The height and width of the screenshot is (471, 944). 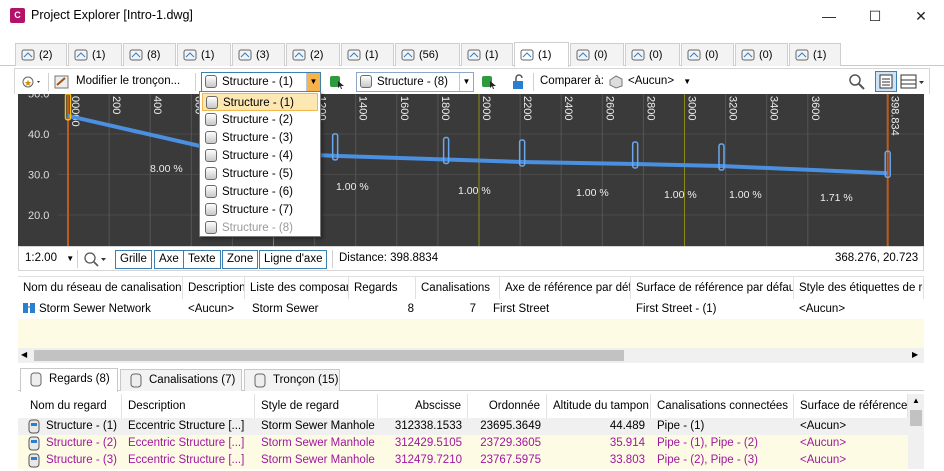 I want to click on table-cell: First Street, so click(x=521, y=309).